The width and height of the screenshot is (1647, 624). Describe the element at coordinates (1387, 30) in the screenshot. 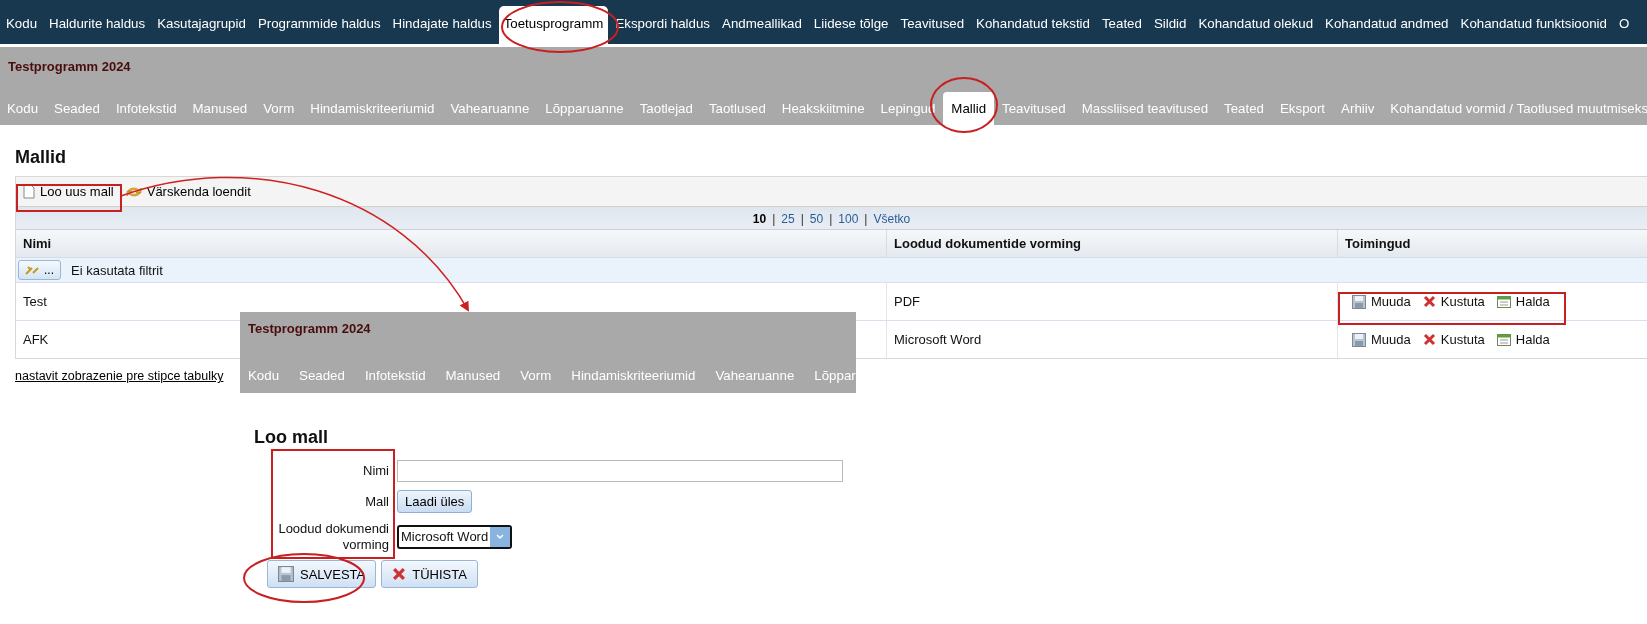

I see `top-nav-item: Kohandatud andmed` at that location.